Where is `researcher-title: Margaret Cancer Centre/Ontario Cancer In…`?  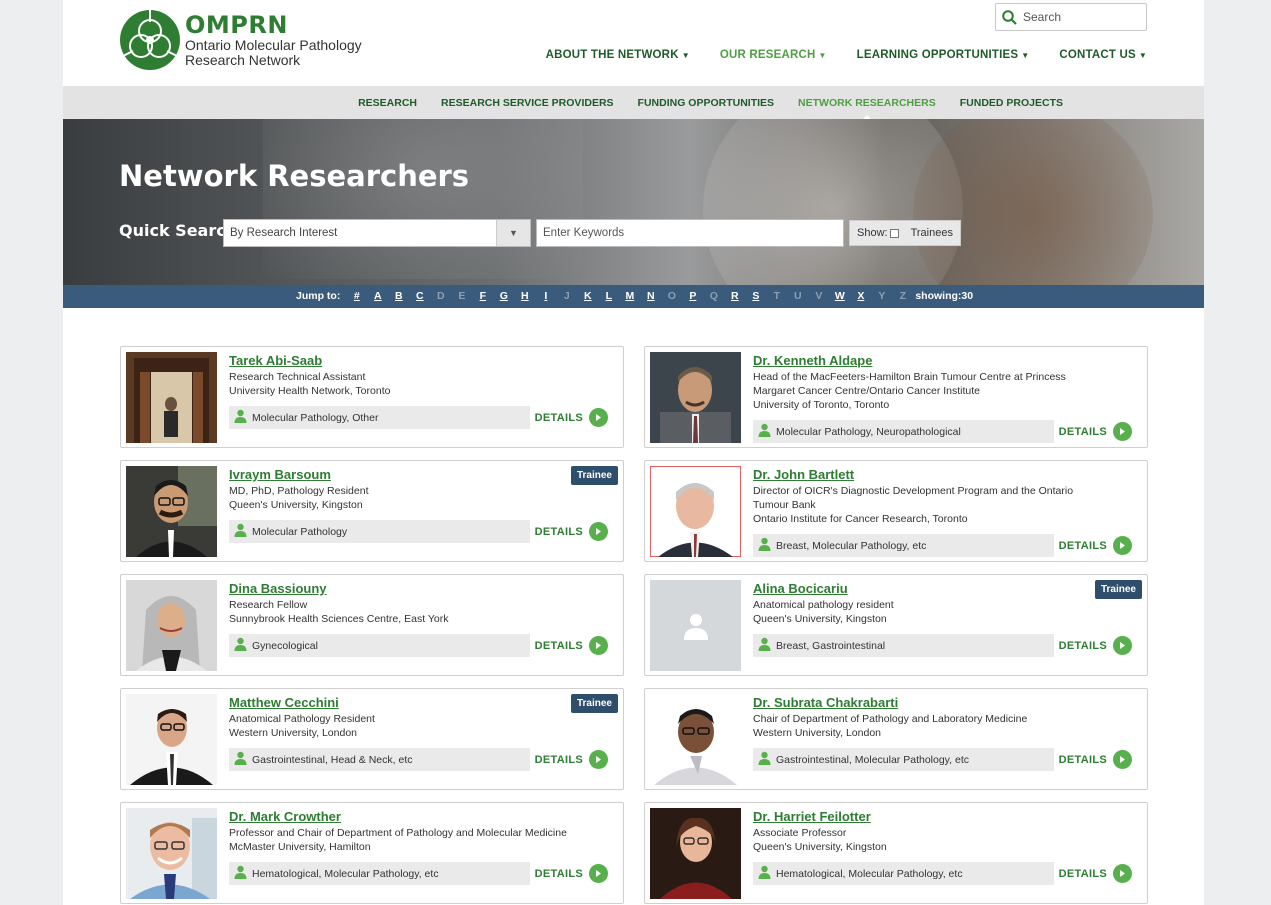 researcher-title: Margaret Cancer Centre/Ontario Cancer In… is located at coordinates (867, 391).